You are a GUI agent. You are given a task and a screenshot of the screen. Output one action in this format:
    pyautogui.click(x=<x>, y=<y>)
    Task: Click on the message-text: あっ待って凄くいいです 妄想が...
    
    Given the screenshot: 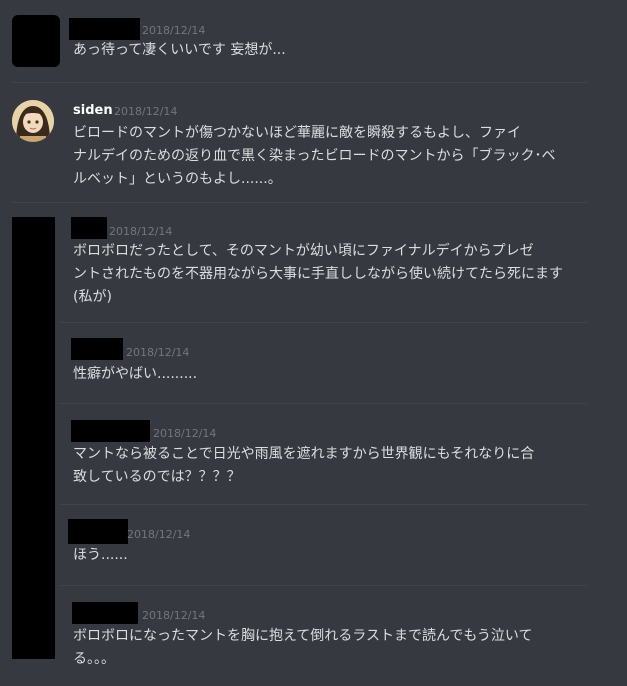 What is the action you would take?
    pyautogui.click(x=338, y=50)
    